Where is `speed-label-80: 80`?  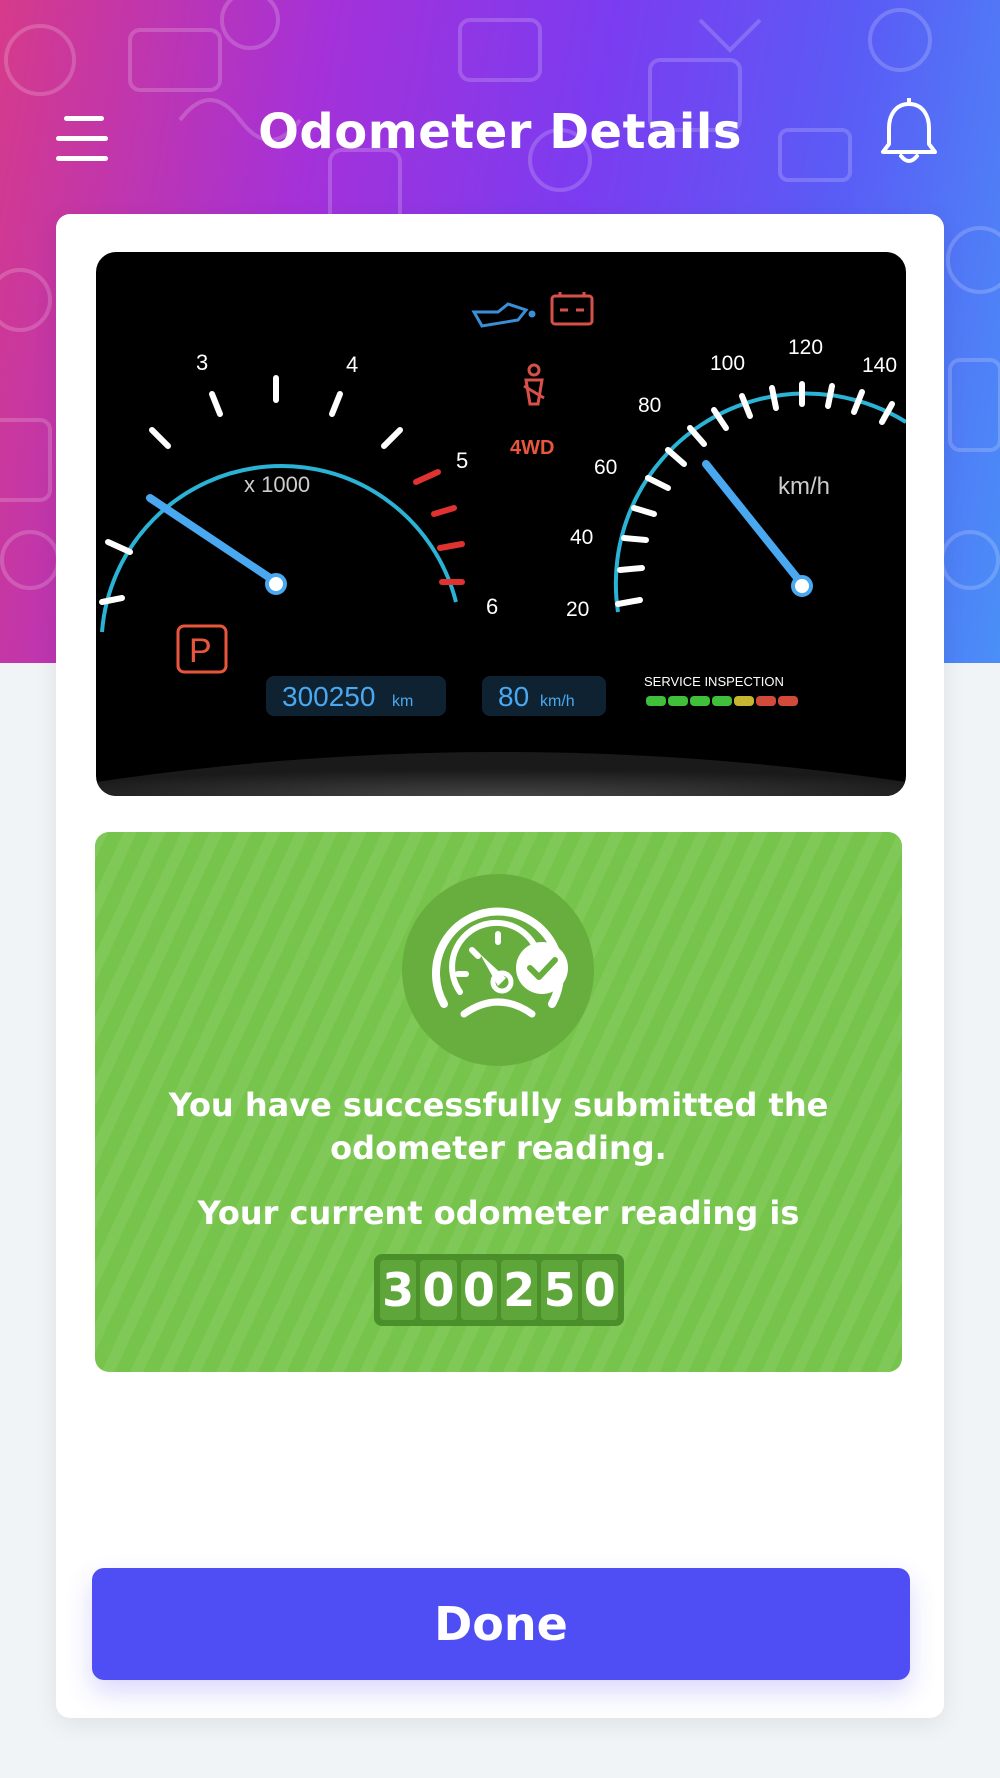 speed-label-80: 80 is located at coordinates (649, 405).